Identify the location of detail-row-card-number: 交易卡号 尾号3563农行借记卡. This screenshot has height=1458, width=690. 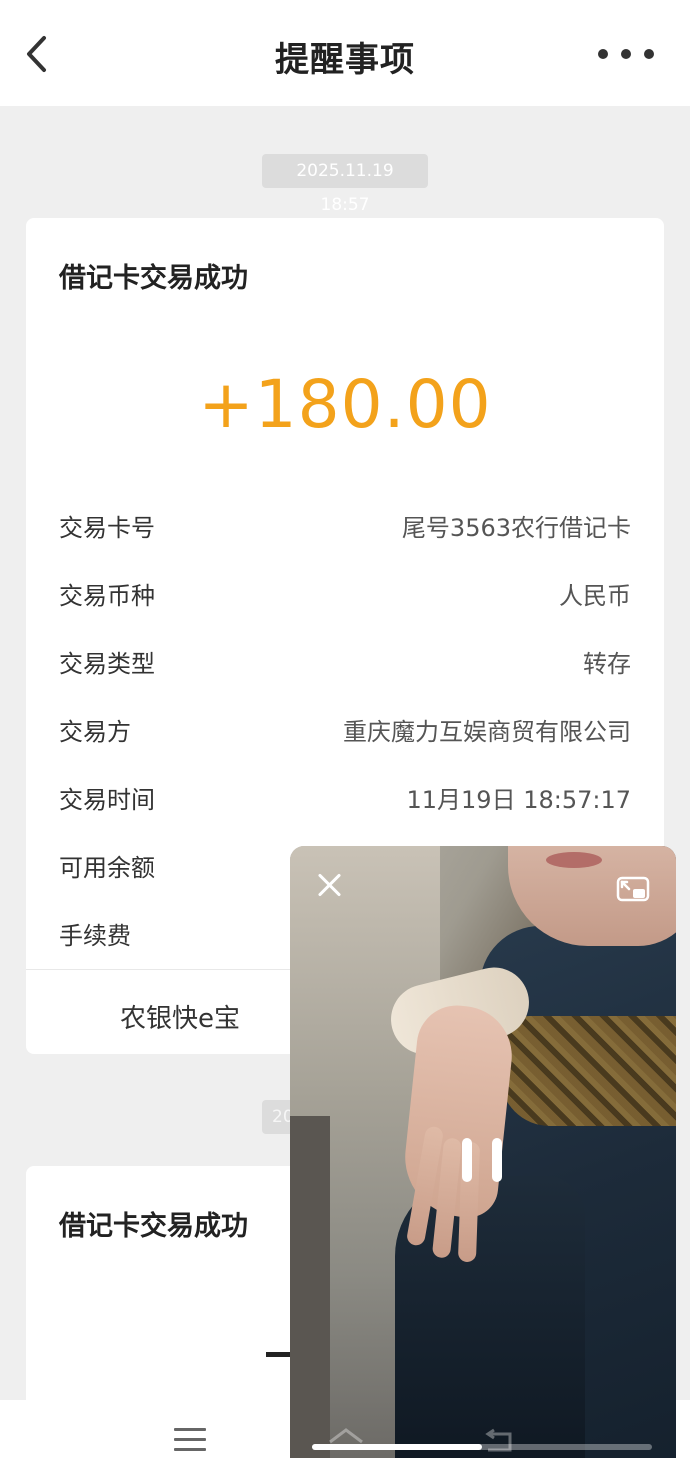
(345, 528).